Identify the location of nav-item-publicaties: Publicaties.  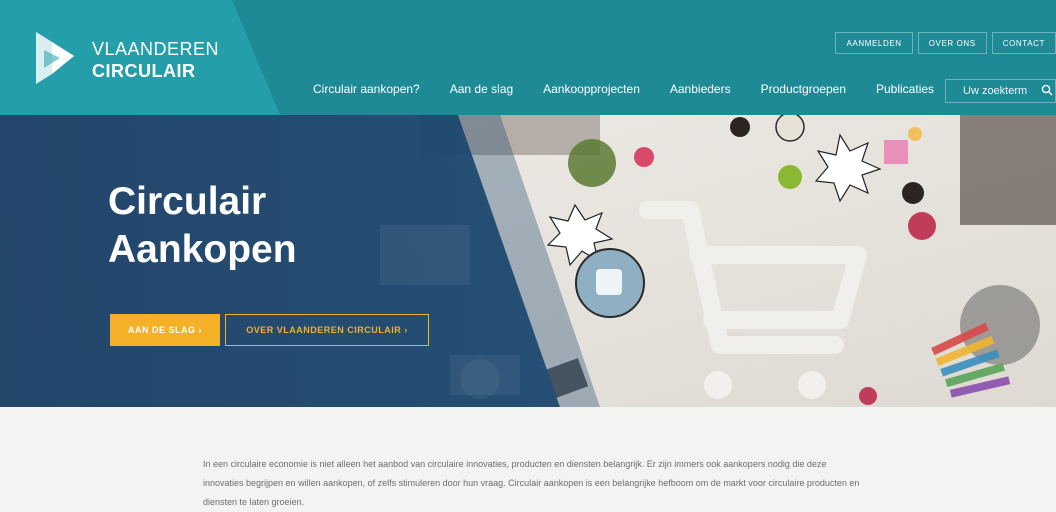
(905, 89).